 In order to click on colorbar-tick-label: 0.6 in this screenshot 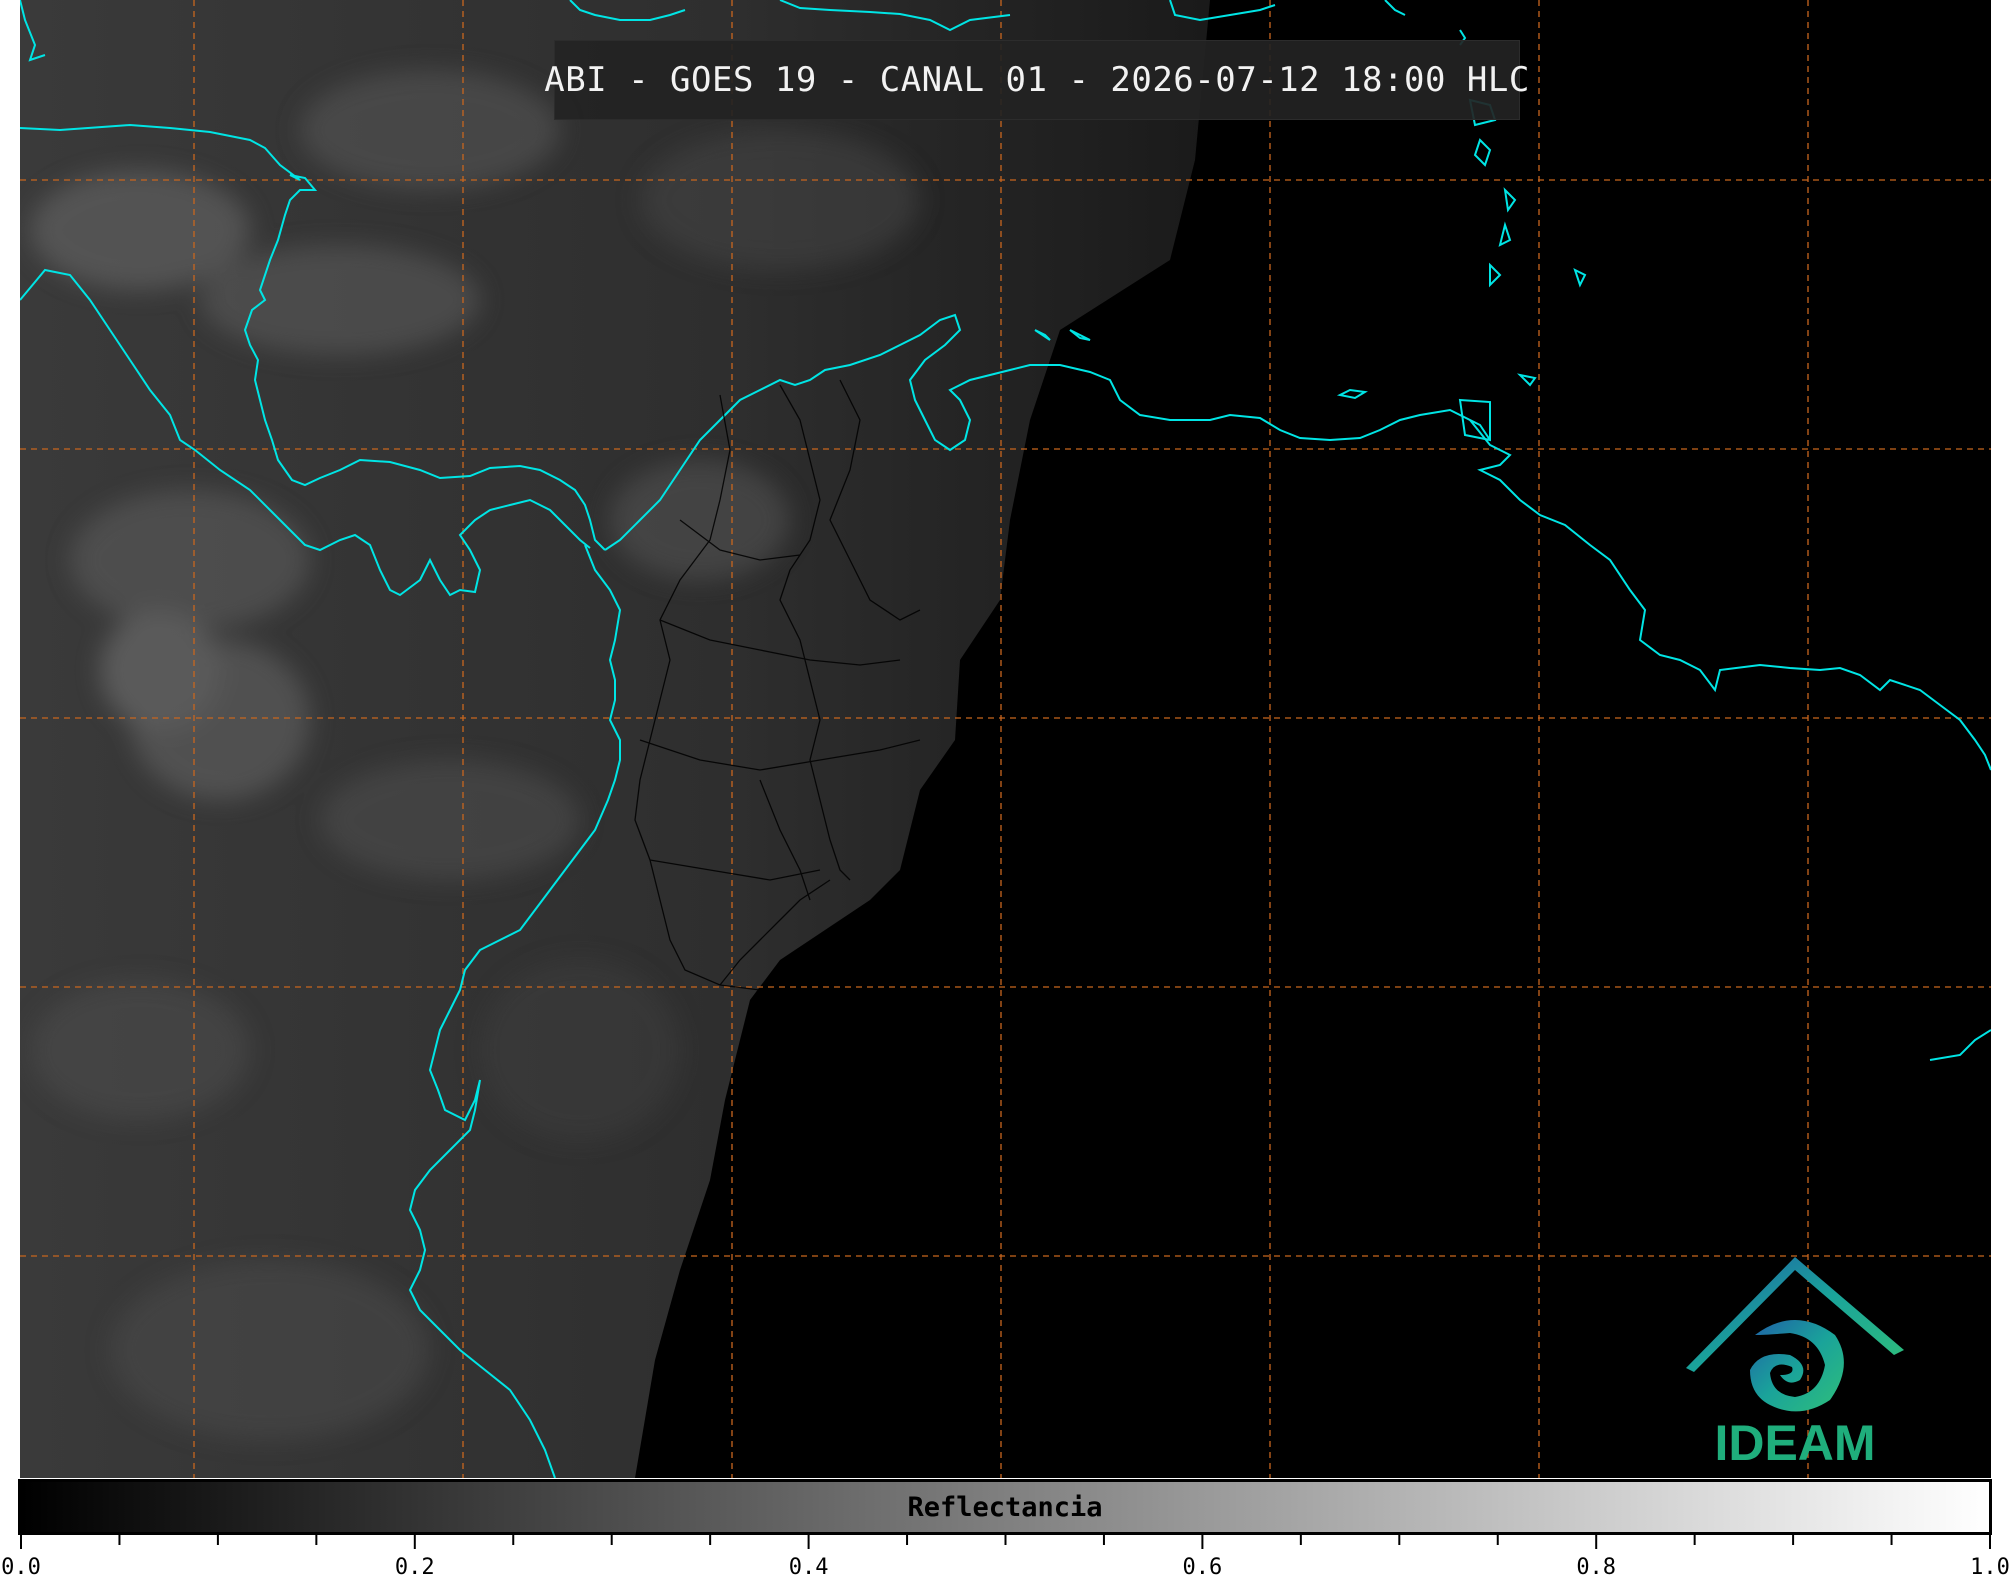, I will do `click(1202, 1567)`.